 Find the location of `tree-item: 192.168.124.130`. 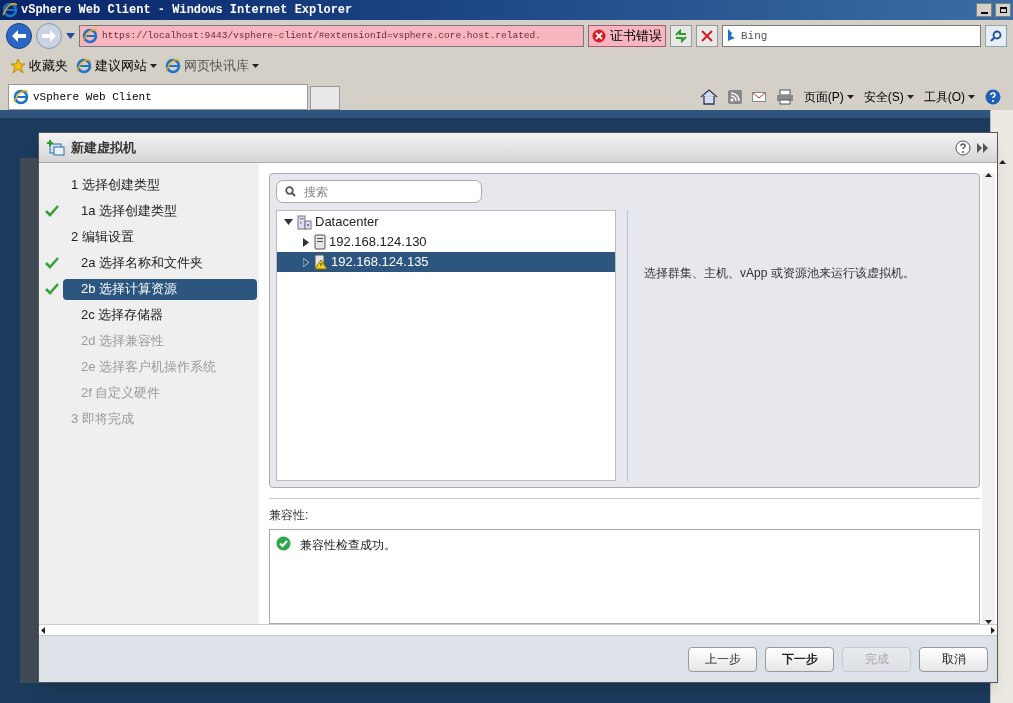

tree-item: 192.168.124.130 is located at coordinates (446, 242).